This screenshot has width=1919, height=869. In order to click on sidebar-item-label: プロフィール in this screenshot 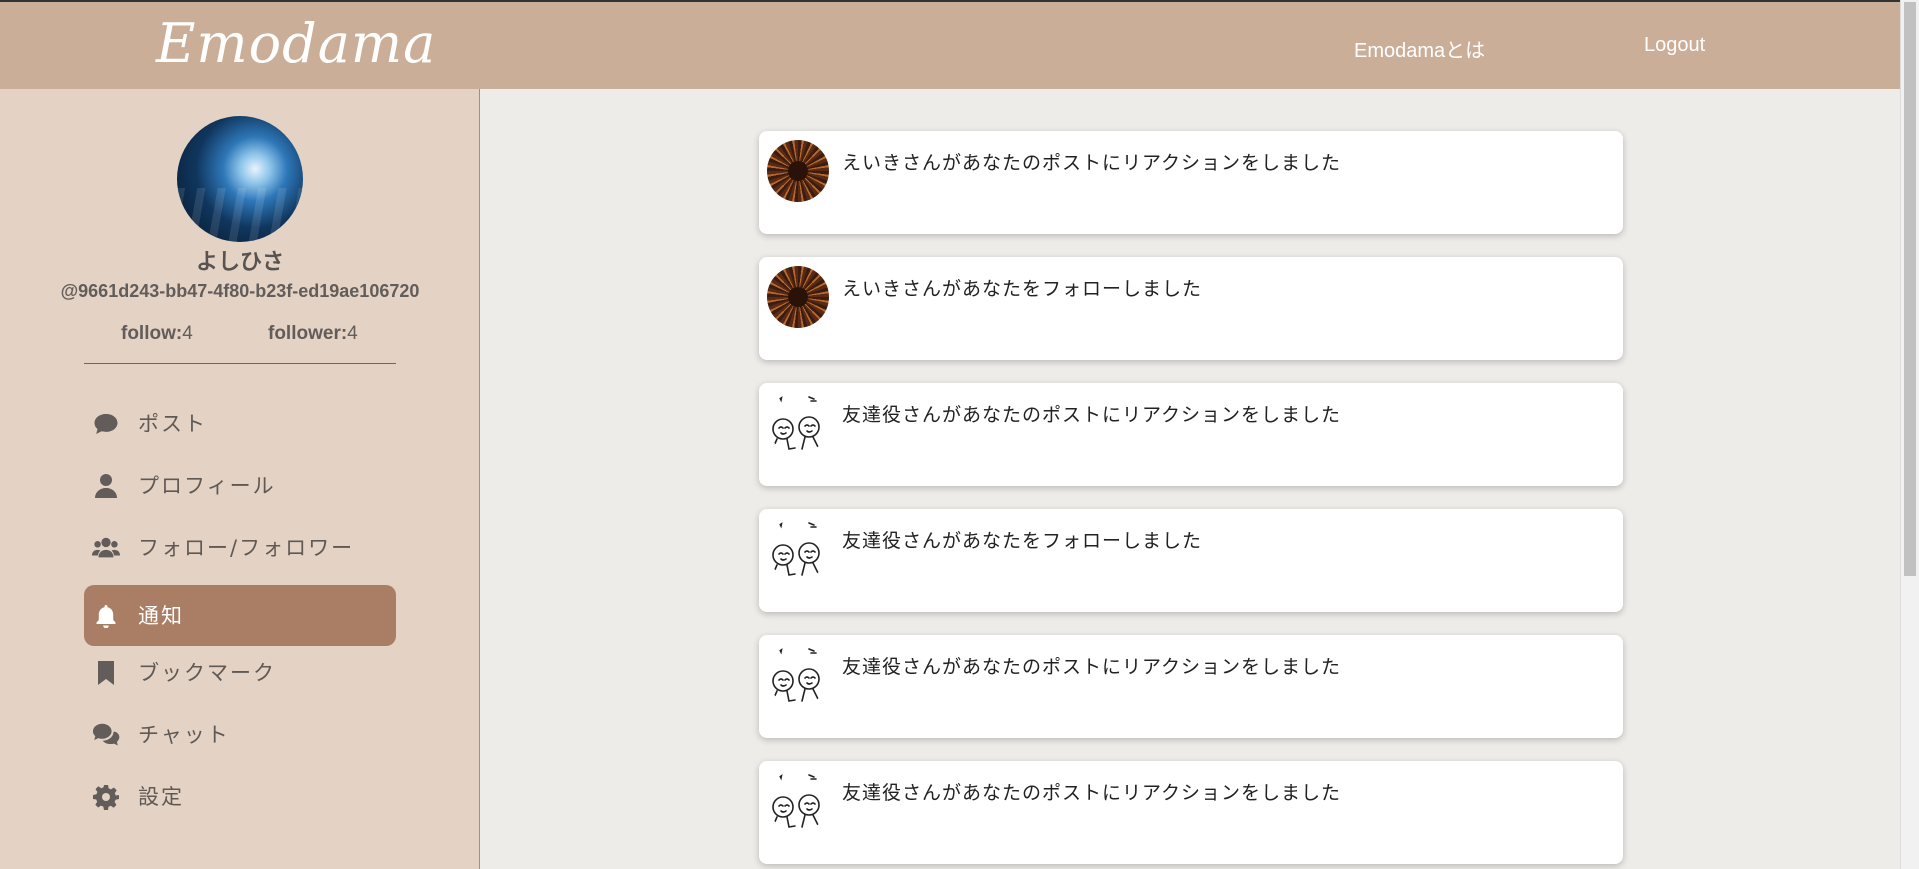, I will do `click(207, 486)`.